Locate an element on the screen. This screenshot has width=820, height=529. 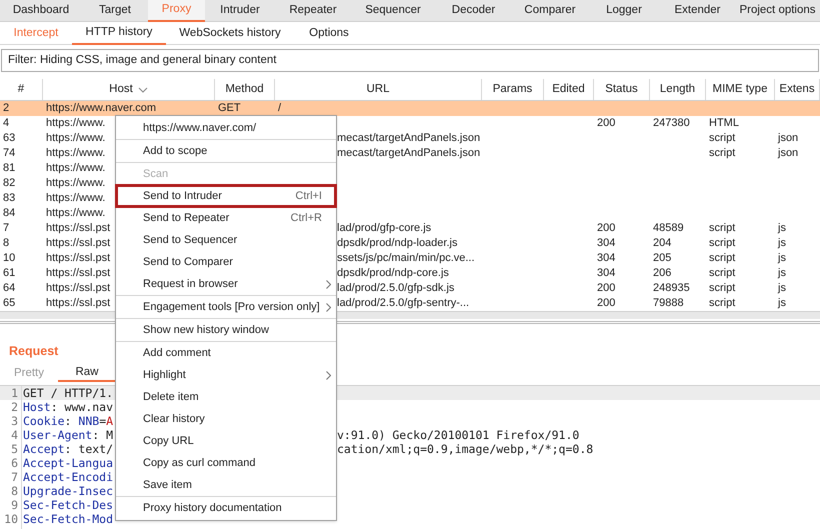
panel-title: Request is located at coordinates (33, 351).